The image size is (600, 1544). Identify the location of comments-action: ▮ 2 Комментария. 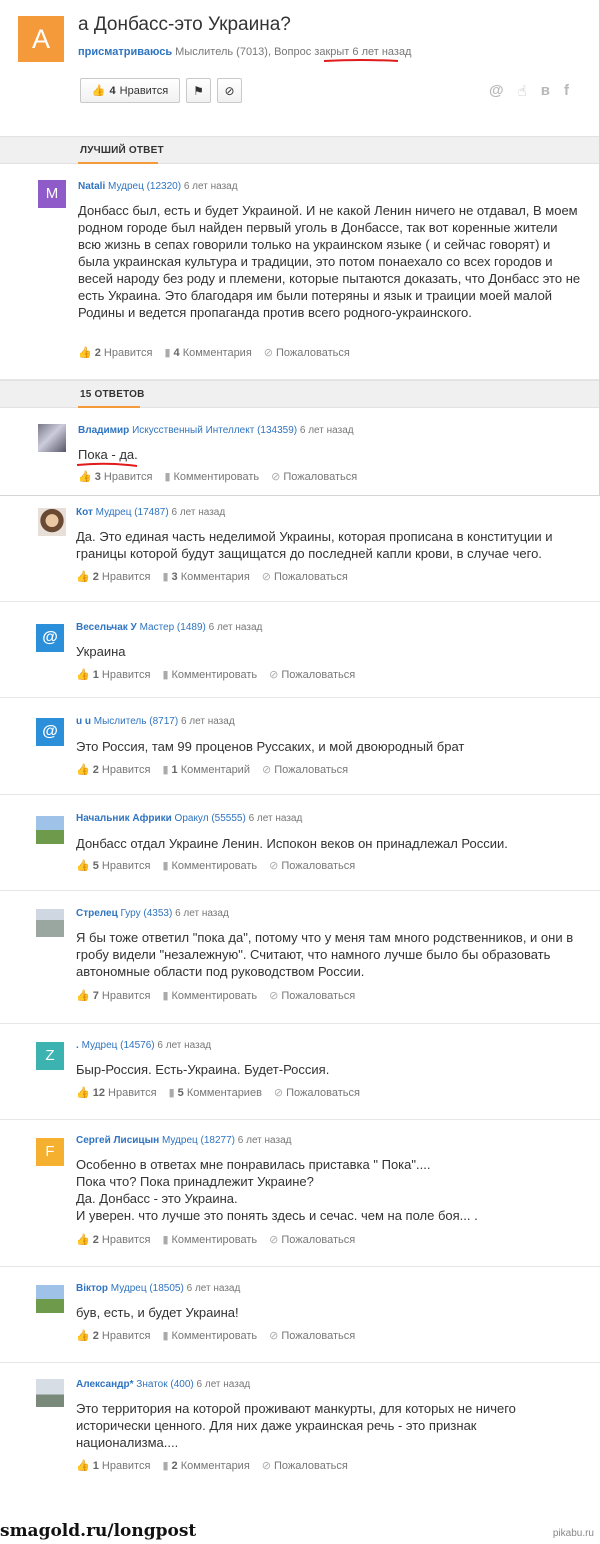
(205, 1465).